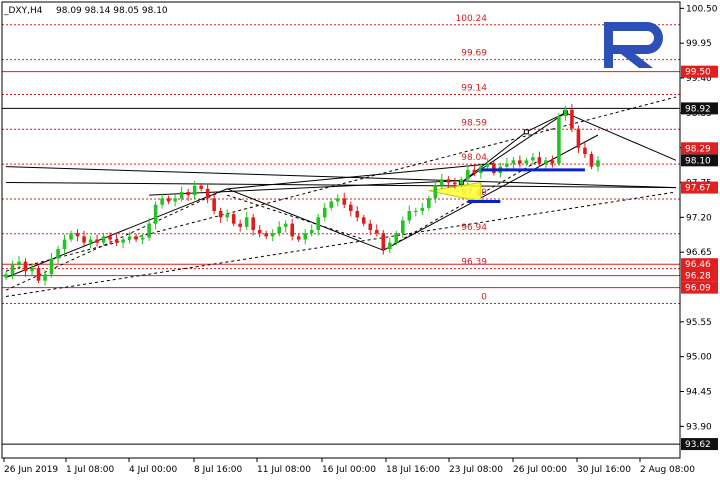 Image resolution: width=720 pixels, height=480 pixels. What do you see at coordinates (472, 19) in the screenshot?
I see `fib-label: 100.24` at bounding box center [472, 19].